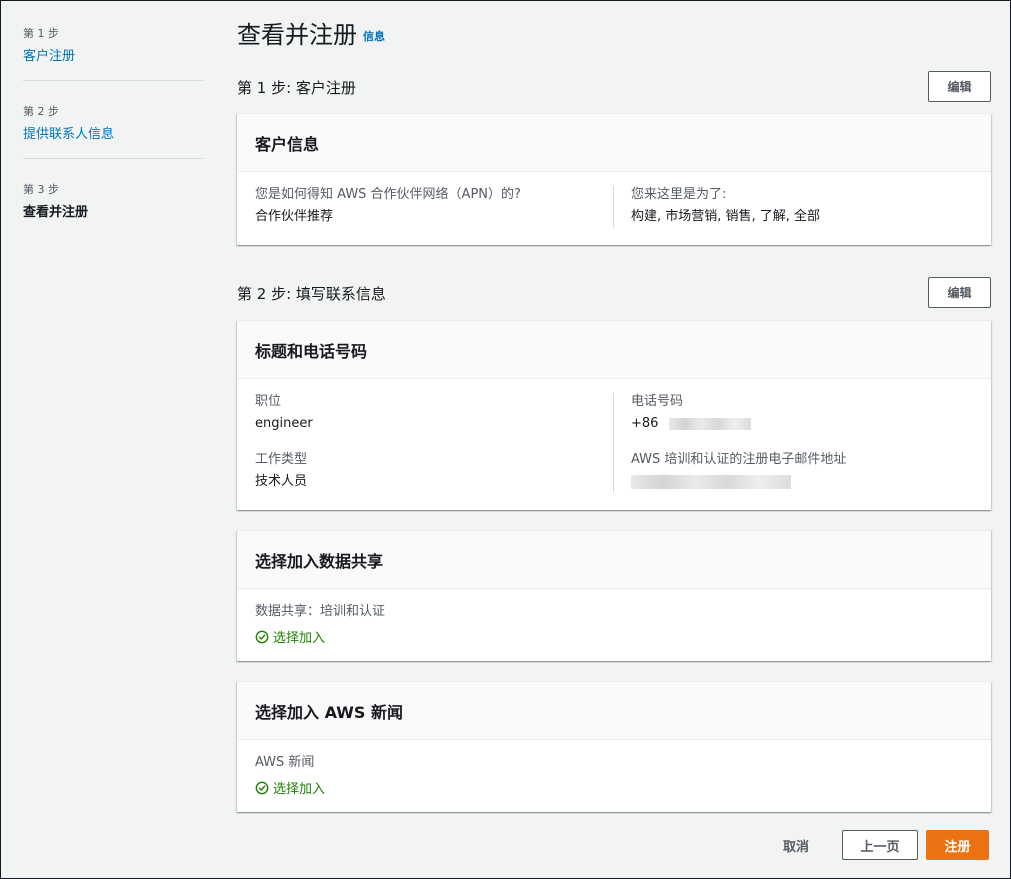 The width and height of the screenshot is (1011, 879). What do you see at coordinates (801, 206) in the screenshot?
I see `purpose-field: 您来这里是为了: 构建, 市场营销, 销售, 了解, 全部` at bounding box center [801, 206].